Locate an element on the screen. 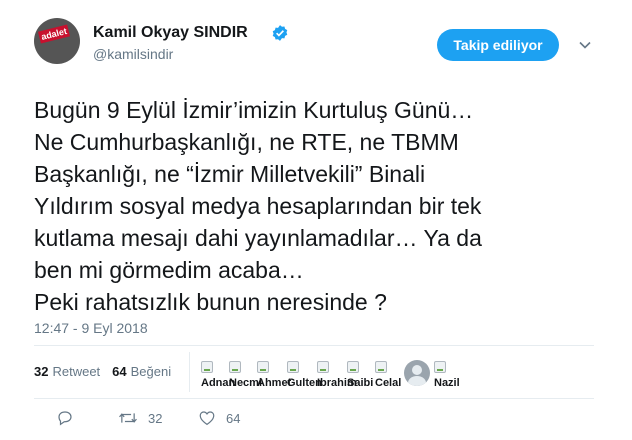 The height and width of the screenshot is (440, 632). like-action: 64 is located at coordinates (219, 418).